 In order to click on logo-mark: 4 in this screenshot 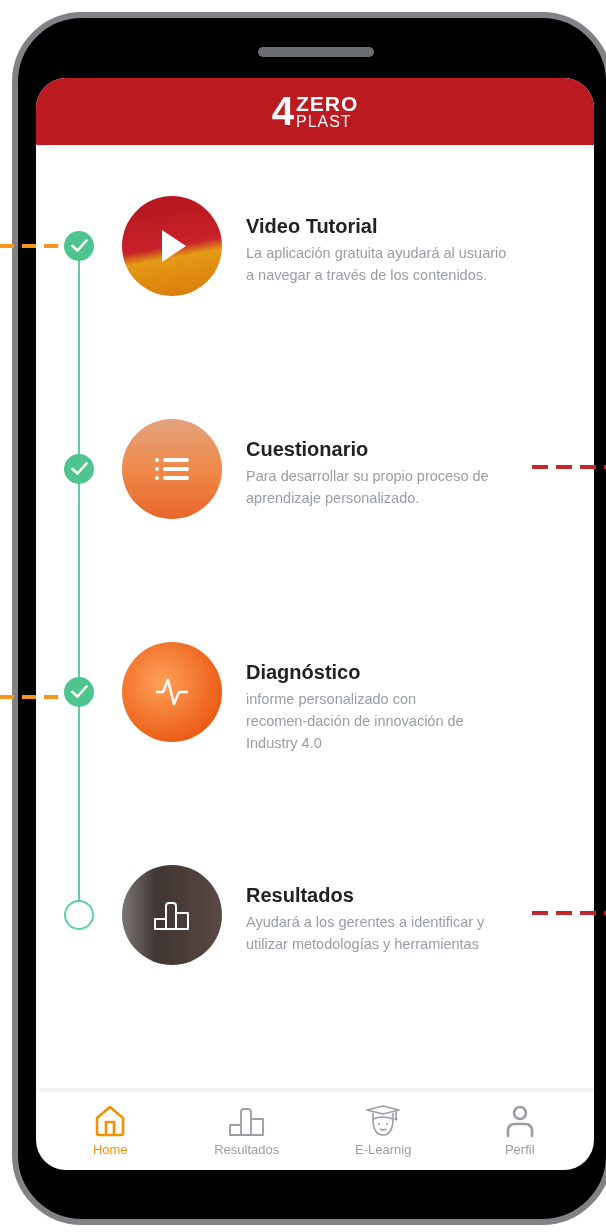, I will do `click(282, 111)`.